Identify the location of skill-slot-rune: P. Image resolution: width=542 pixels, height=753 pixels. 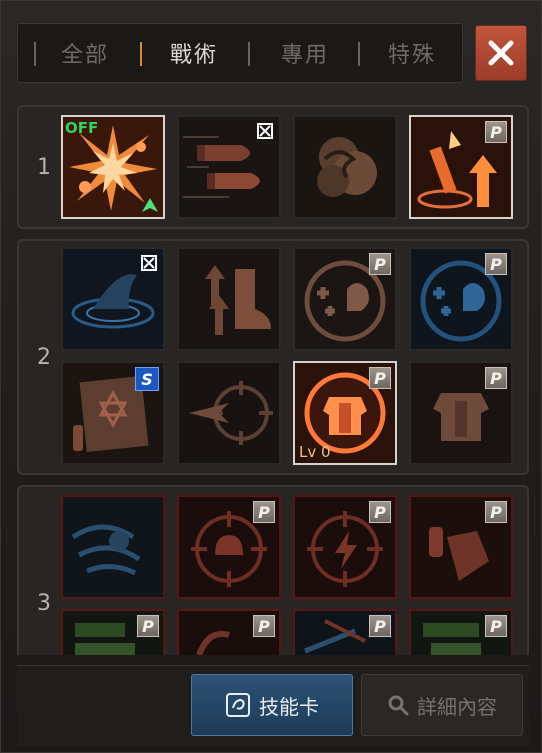
(229, 632).